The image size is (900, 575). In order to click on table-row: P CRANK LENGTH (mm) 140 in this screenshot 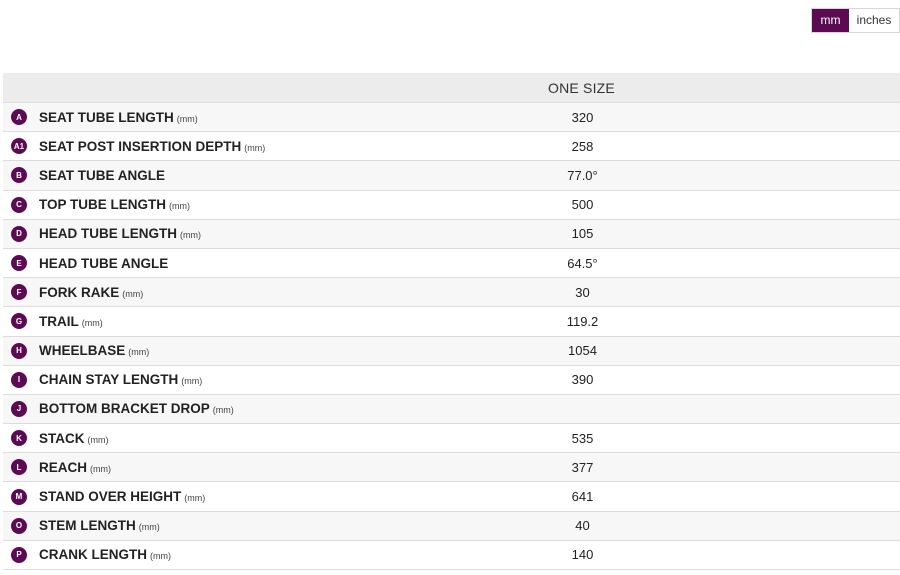, I will do `click(451, 555)`.